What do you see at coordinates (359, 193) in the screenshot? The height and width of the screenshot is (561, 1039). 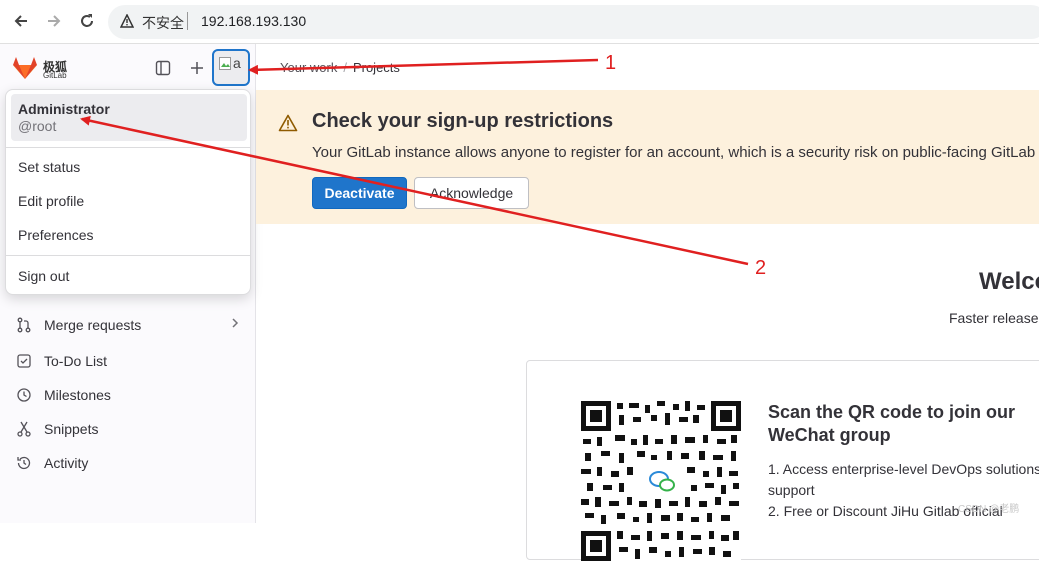 I see `deactivate-button: Deactivate` at bounding box center [359, 193].